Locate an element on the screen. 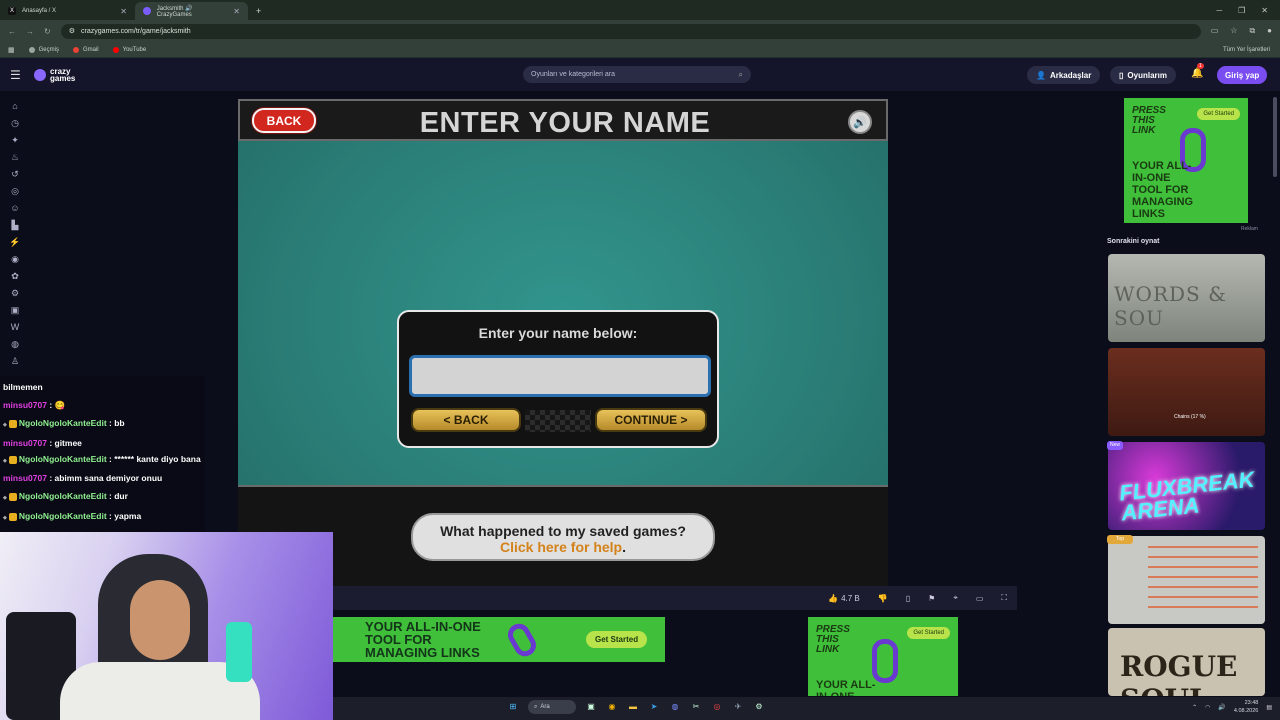  next-games-title: Sonrakini oynat is located at coordinates (1133, 241).